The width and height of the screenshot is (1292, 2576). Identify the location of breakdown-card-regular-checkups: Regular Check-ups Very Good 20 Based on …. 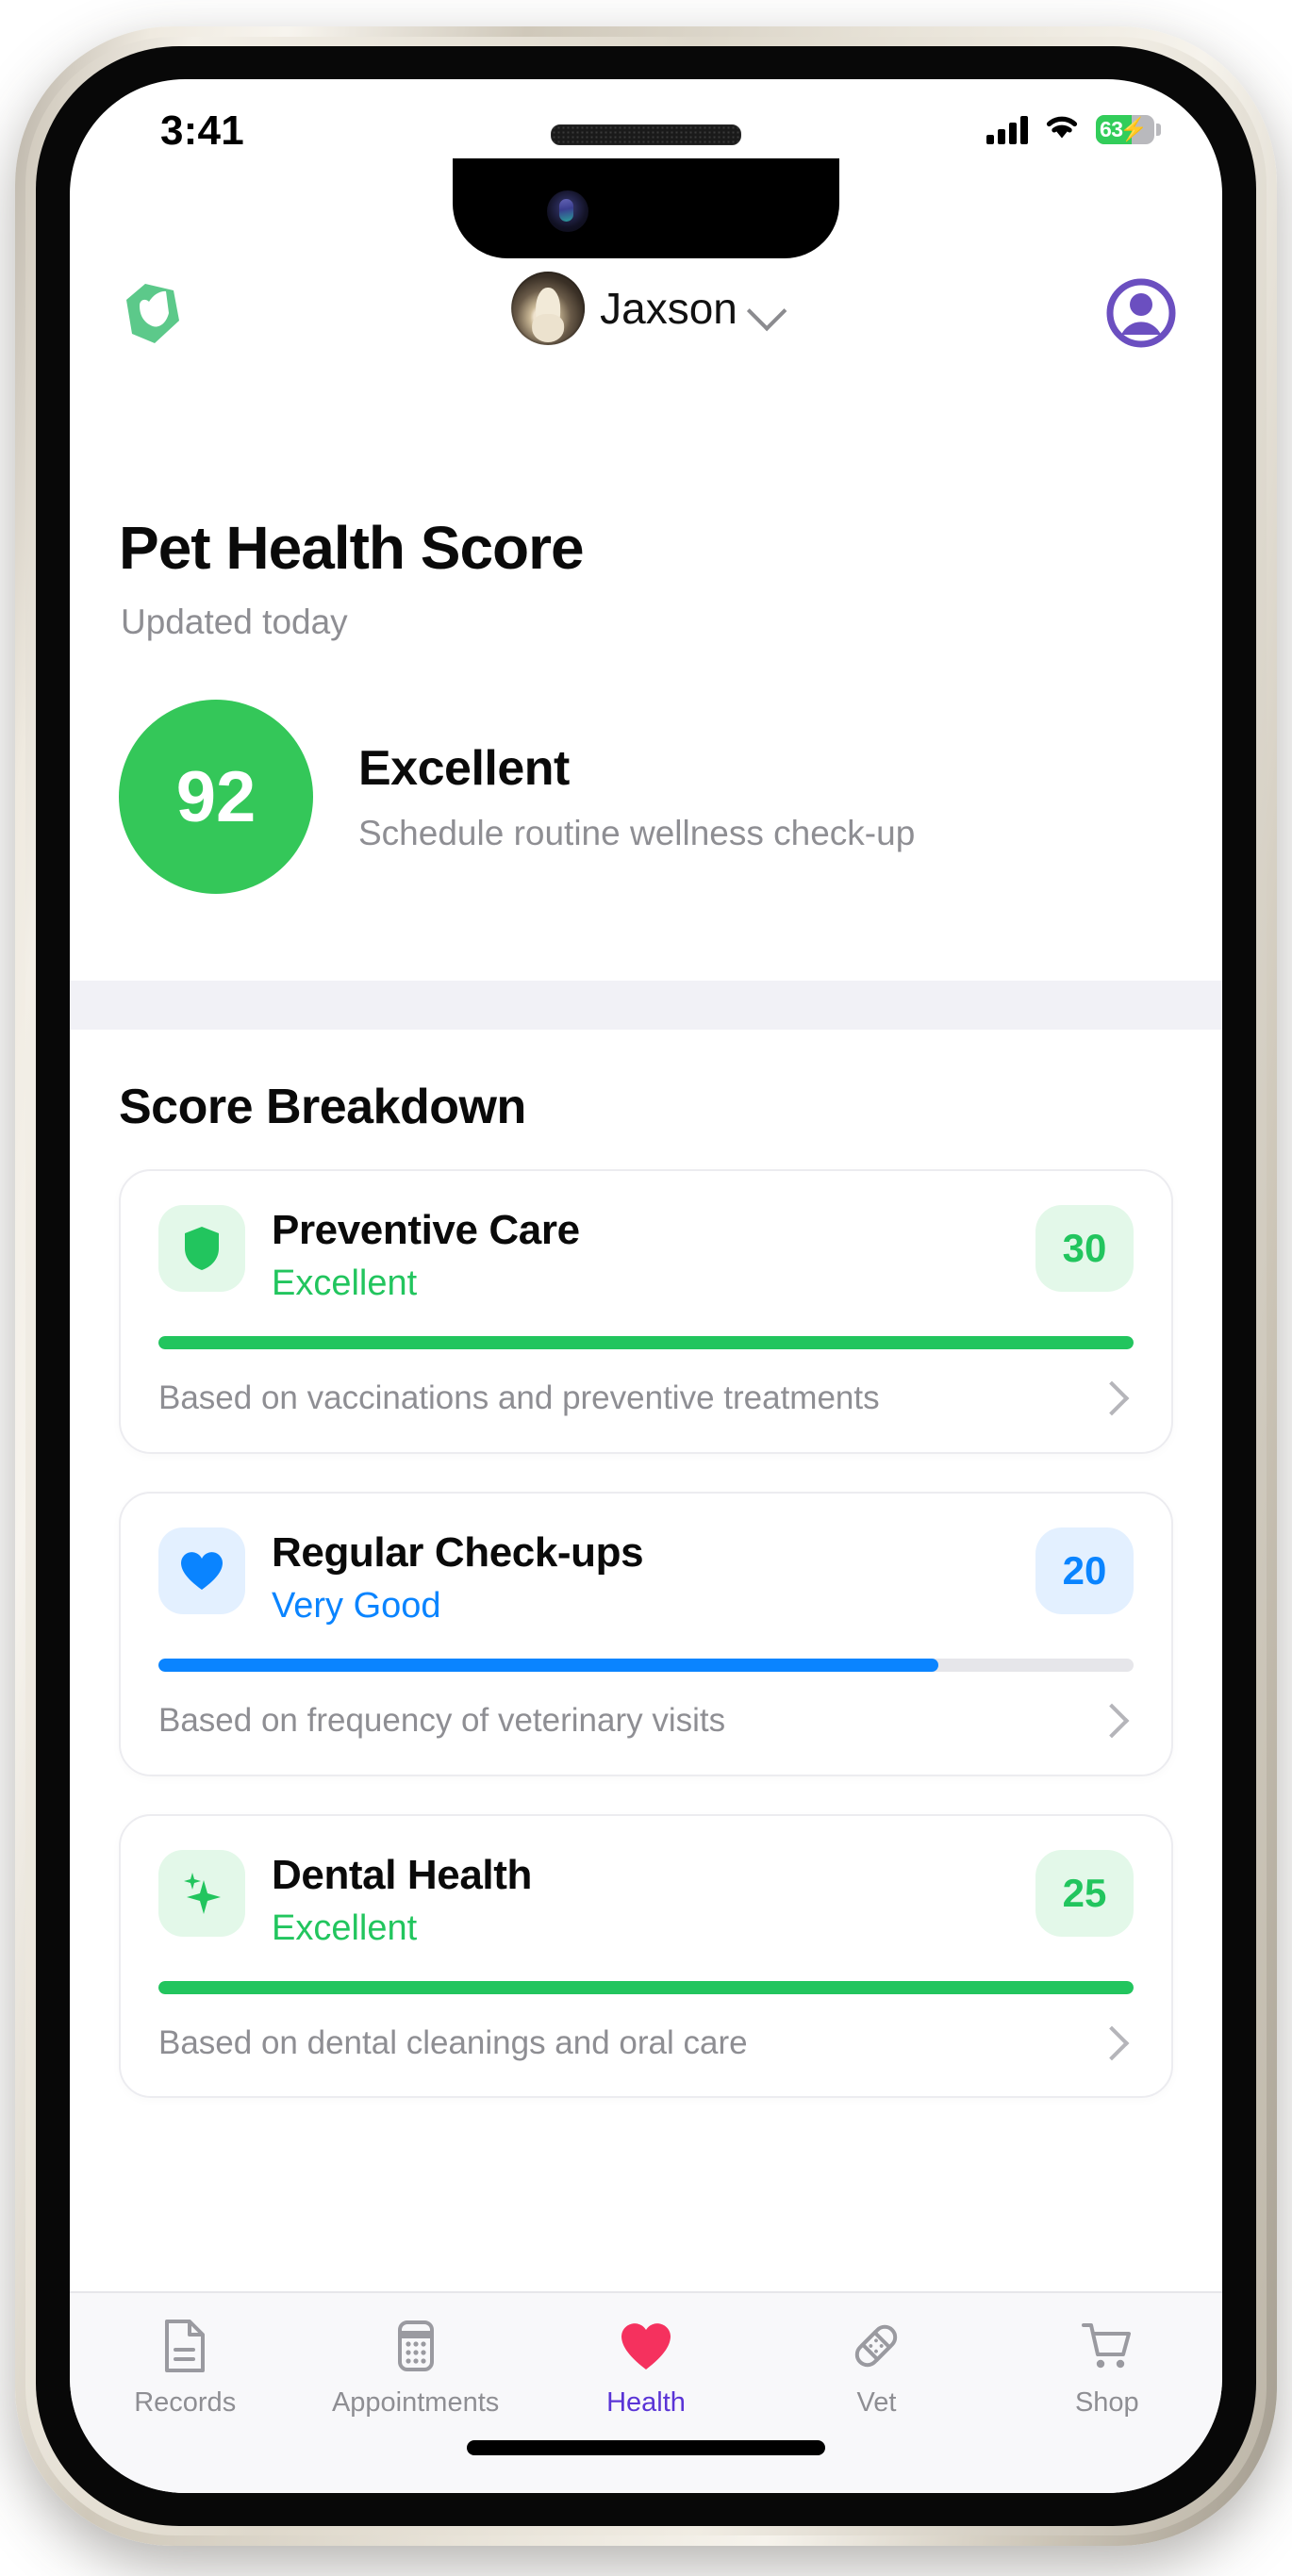
(646, 1633).